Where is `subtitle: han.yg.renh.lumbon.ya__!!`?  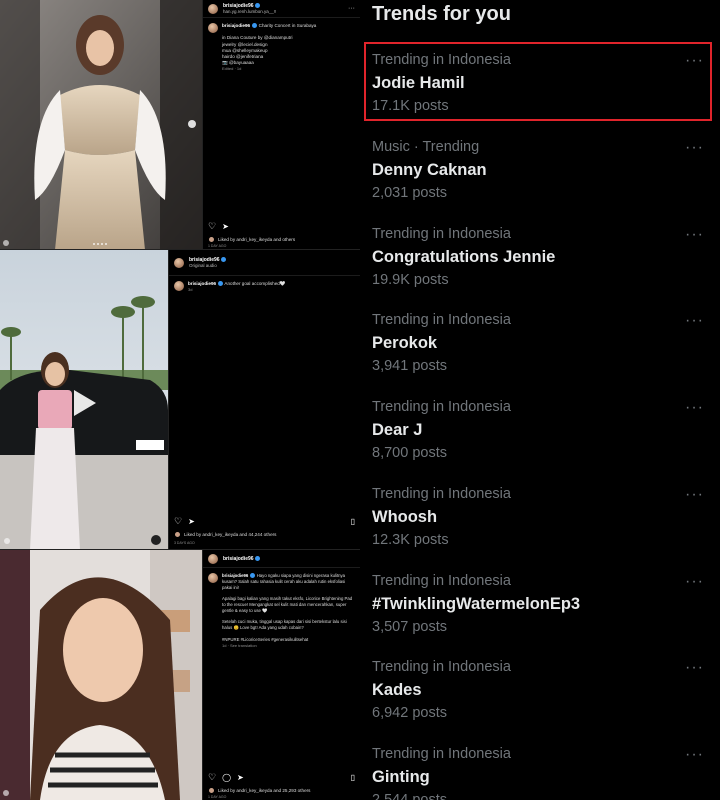
subtitle: han.yg.renh.lumbon.ya__!! is located at coordinates (250, 11).